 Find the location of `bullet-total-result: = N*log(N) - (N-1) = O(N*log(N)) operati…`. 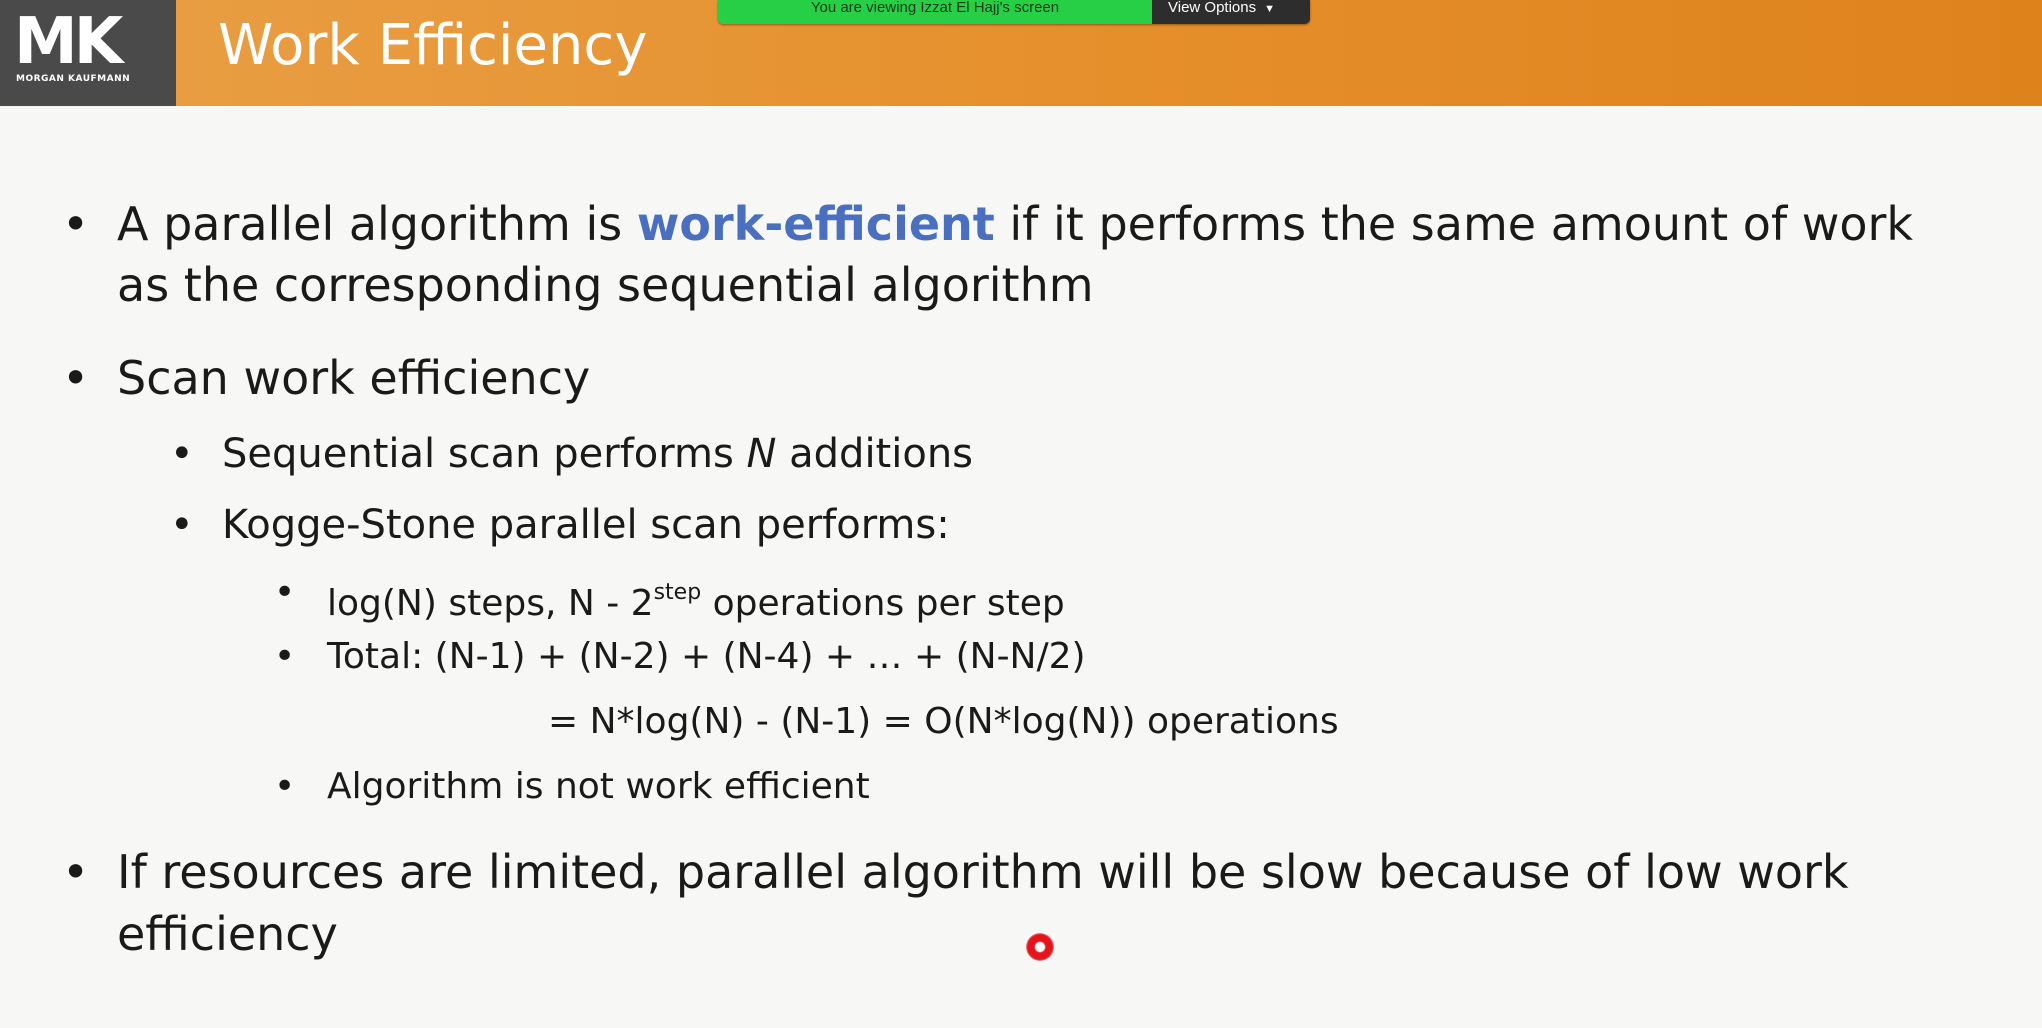

bullet-total-result: = N*log(N) - (N-1) = O(N*log(N)) operati… is located at coordinates (943, 721).